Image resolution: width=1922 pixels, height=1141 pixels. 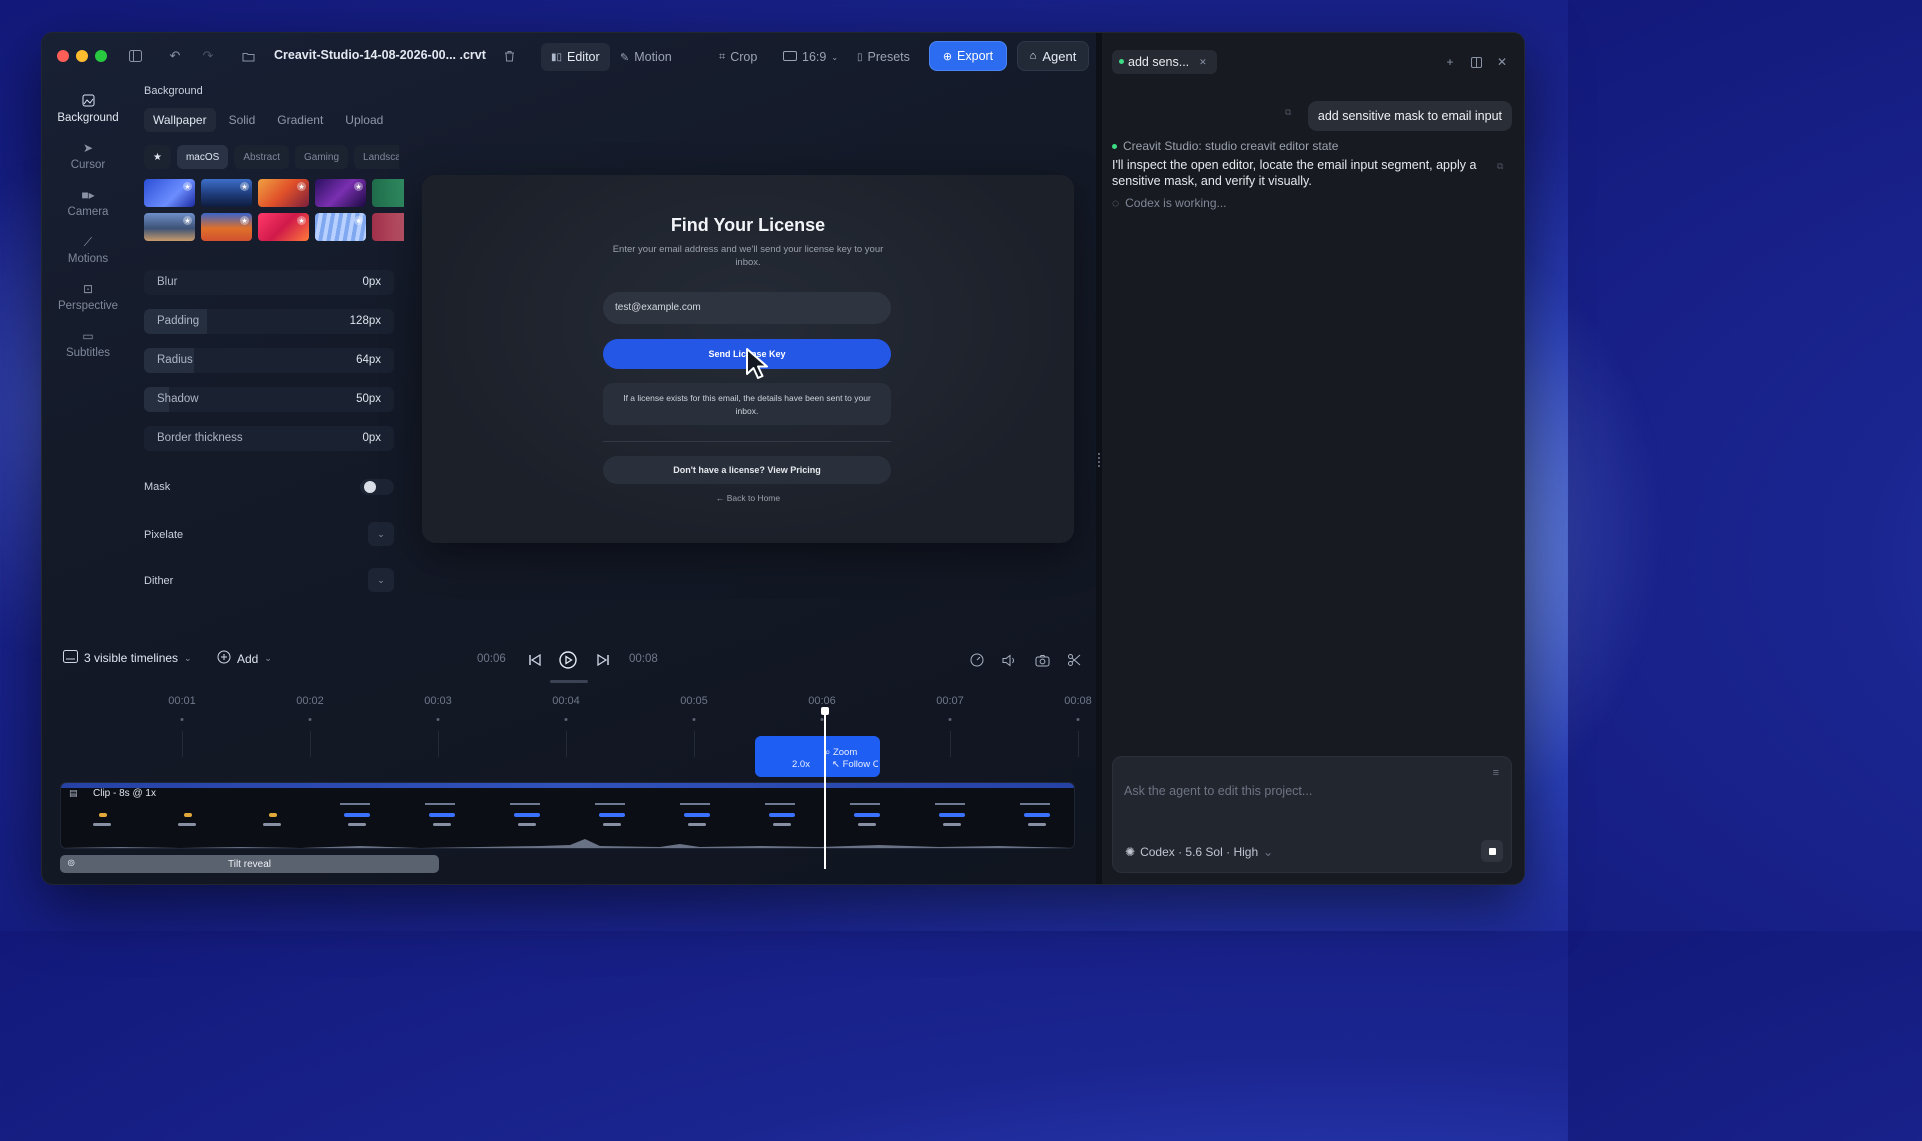 I want to click on close-panel-icon: ✕, so click(x=1502, y=62).